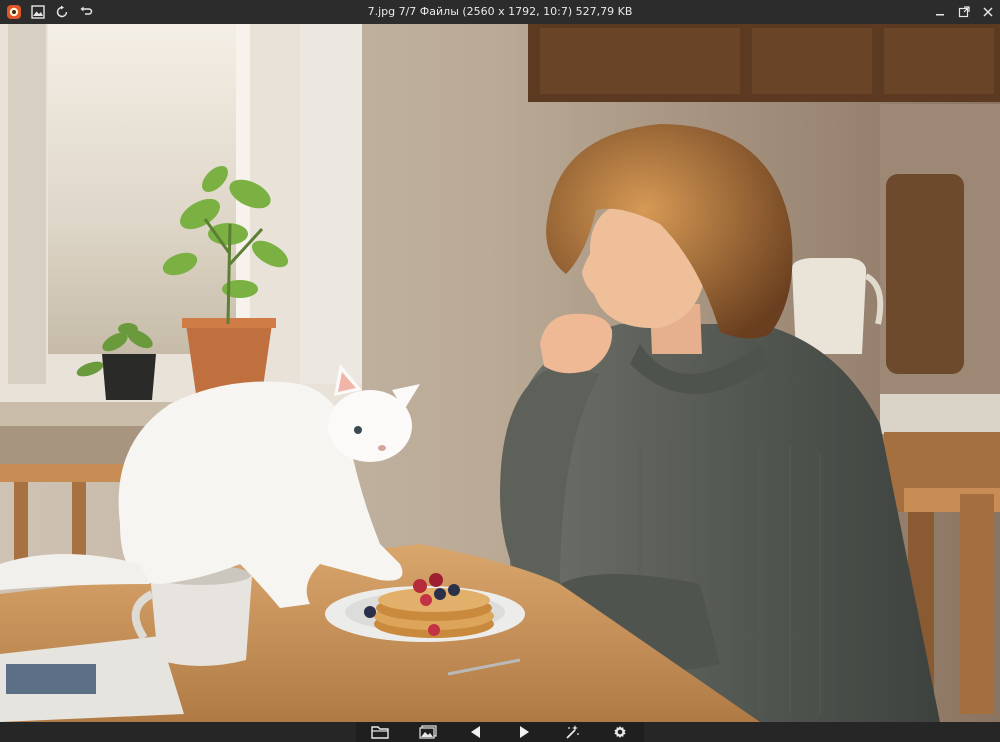  What do you see at coordinates (988, 12) in the screenshot?
I see `close-icon` at bounding box center [988, 12].